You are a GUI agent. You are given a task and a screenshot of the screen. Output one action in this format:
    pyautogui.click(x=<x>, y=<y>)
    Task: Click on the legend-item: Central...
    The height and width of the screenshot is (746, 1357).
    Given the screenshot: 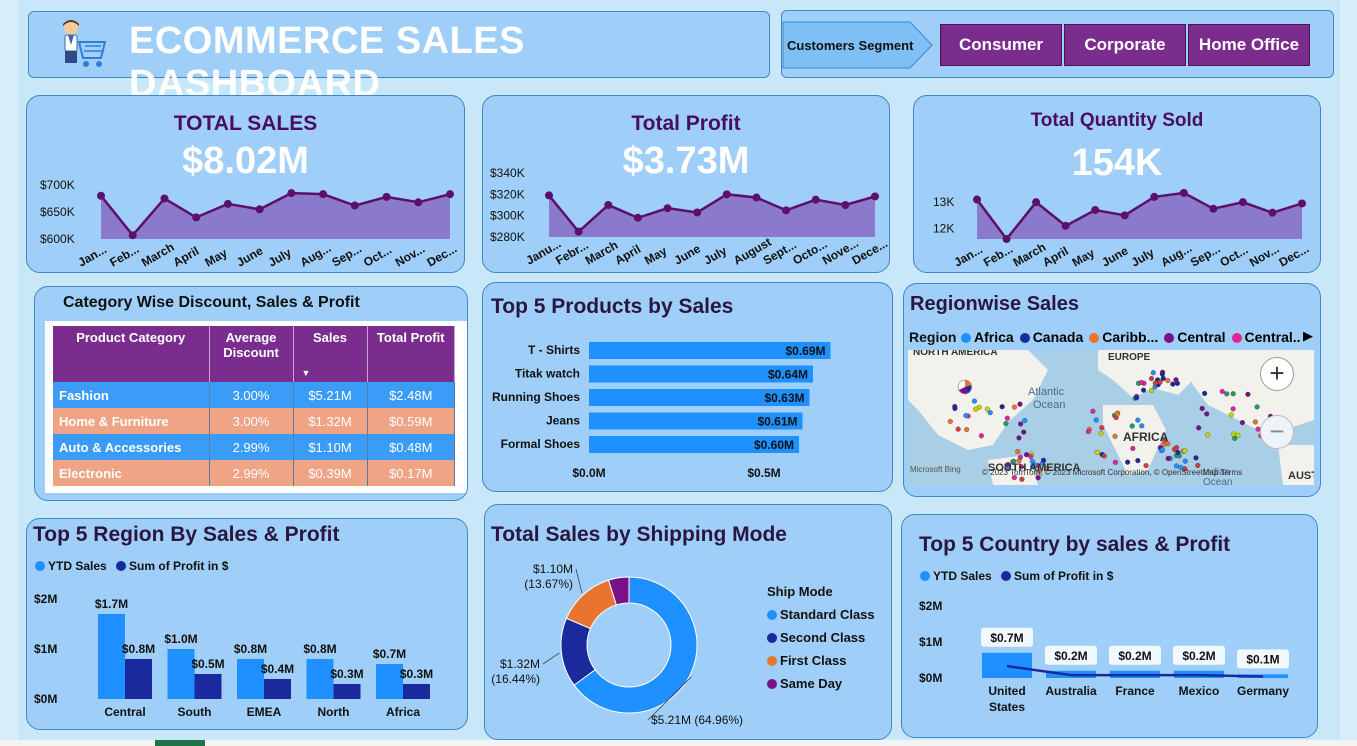 What is the action you would take?
    pyautogui.click(x=1266, y=337)
    